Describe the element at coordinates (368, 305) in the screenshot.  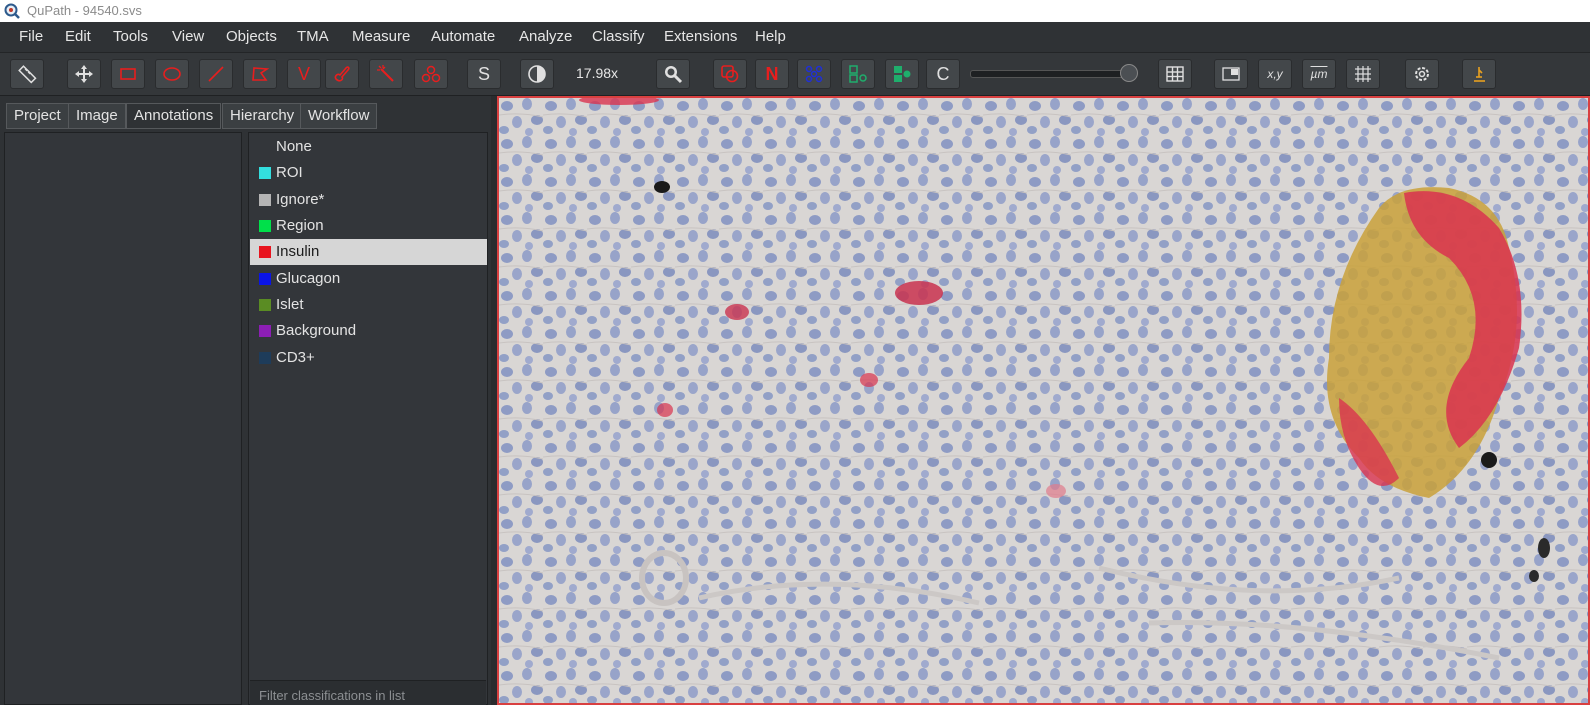
I see `class-item-islet: Islet` at that location.